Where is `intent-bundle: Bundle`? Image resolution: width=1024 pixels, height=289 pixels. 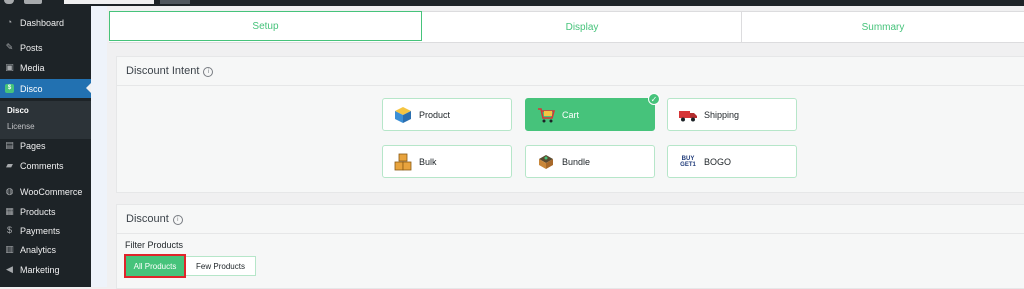 intent-bundle: Bundle is located at coordinates (590, 161).